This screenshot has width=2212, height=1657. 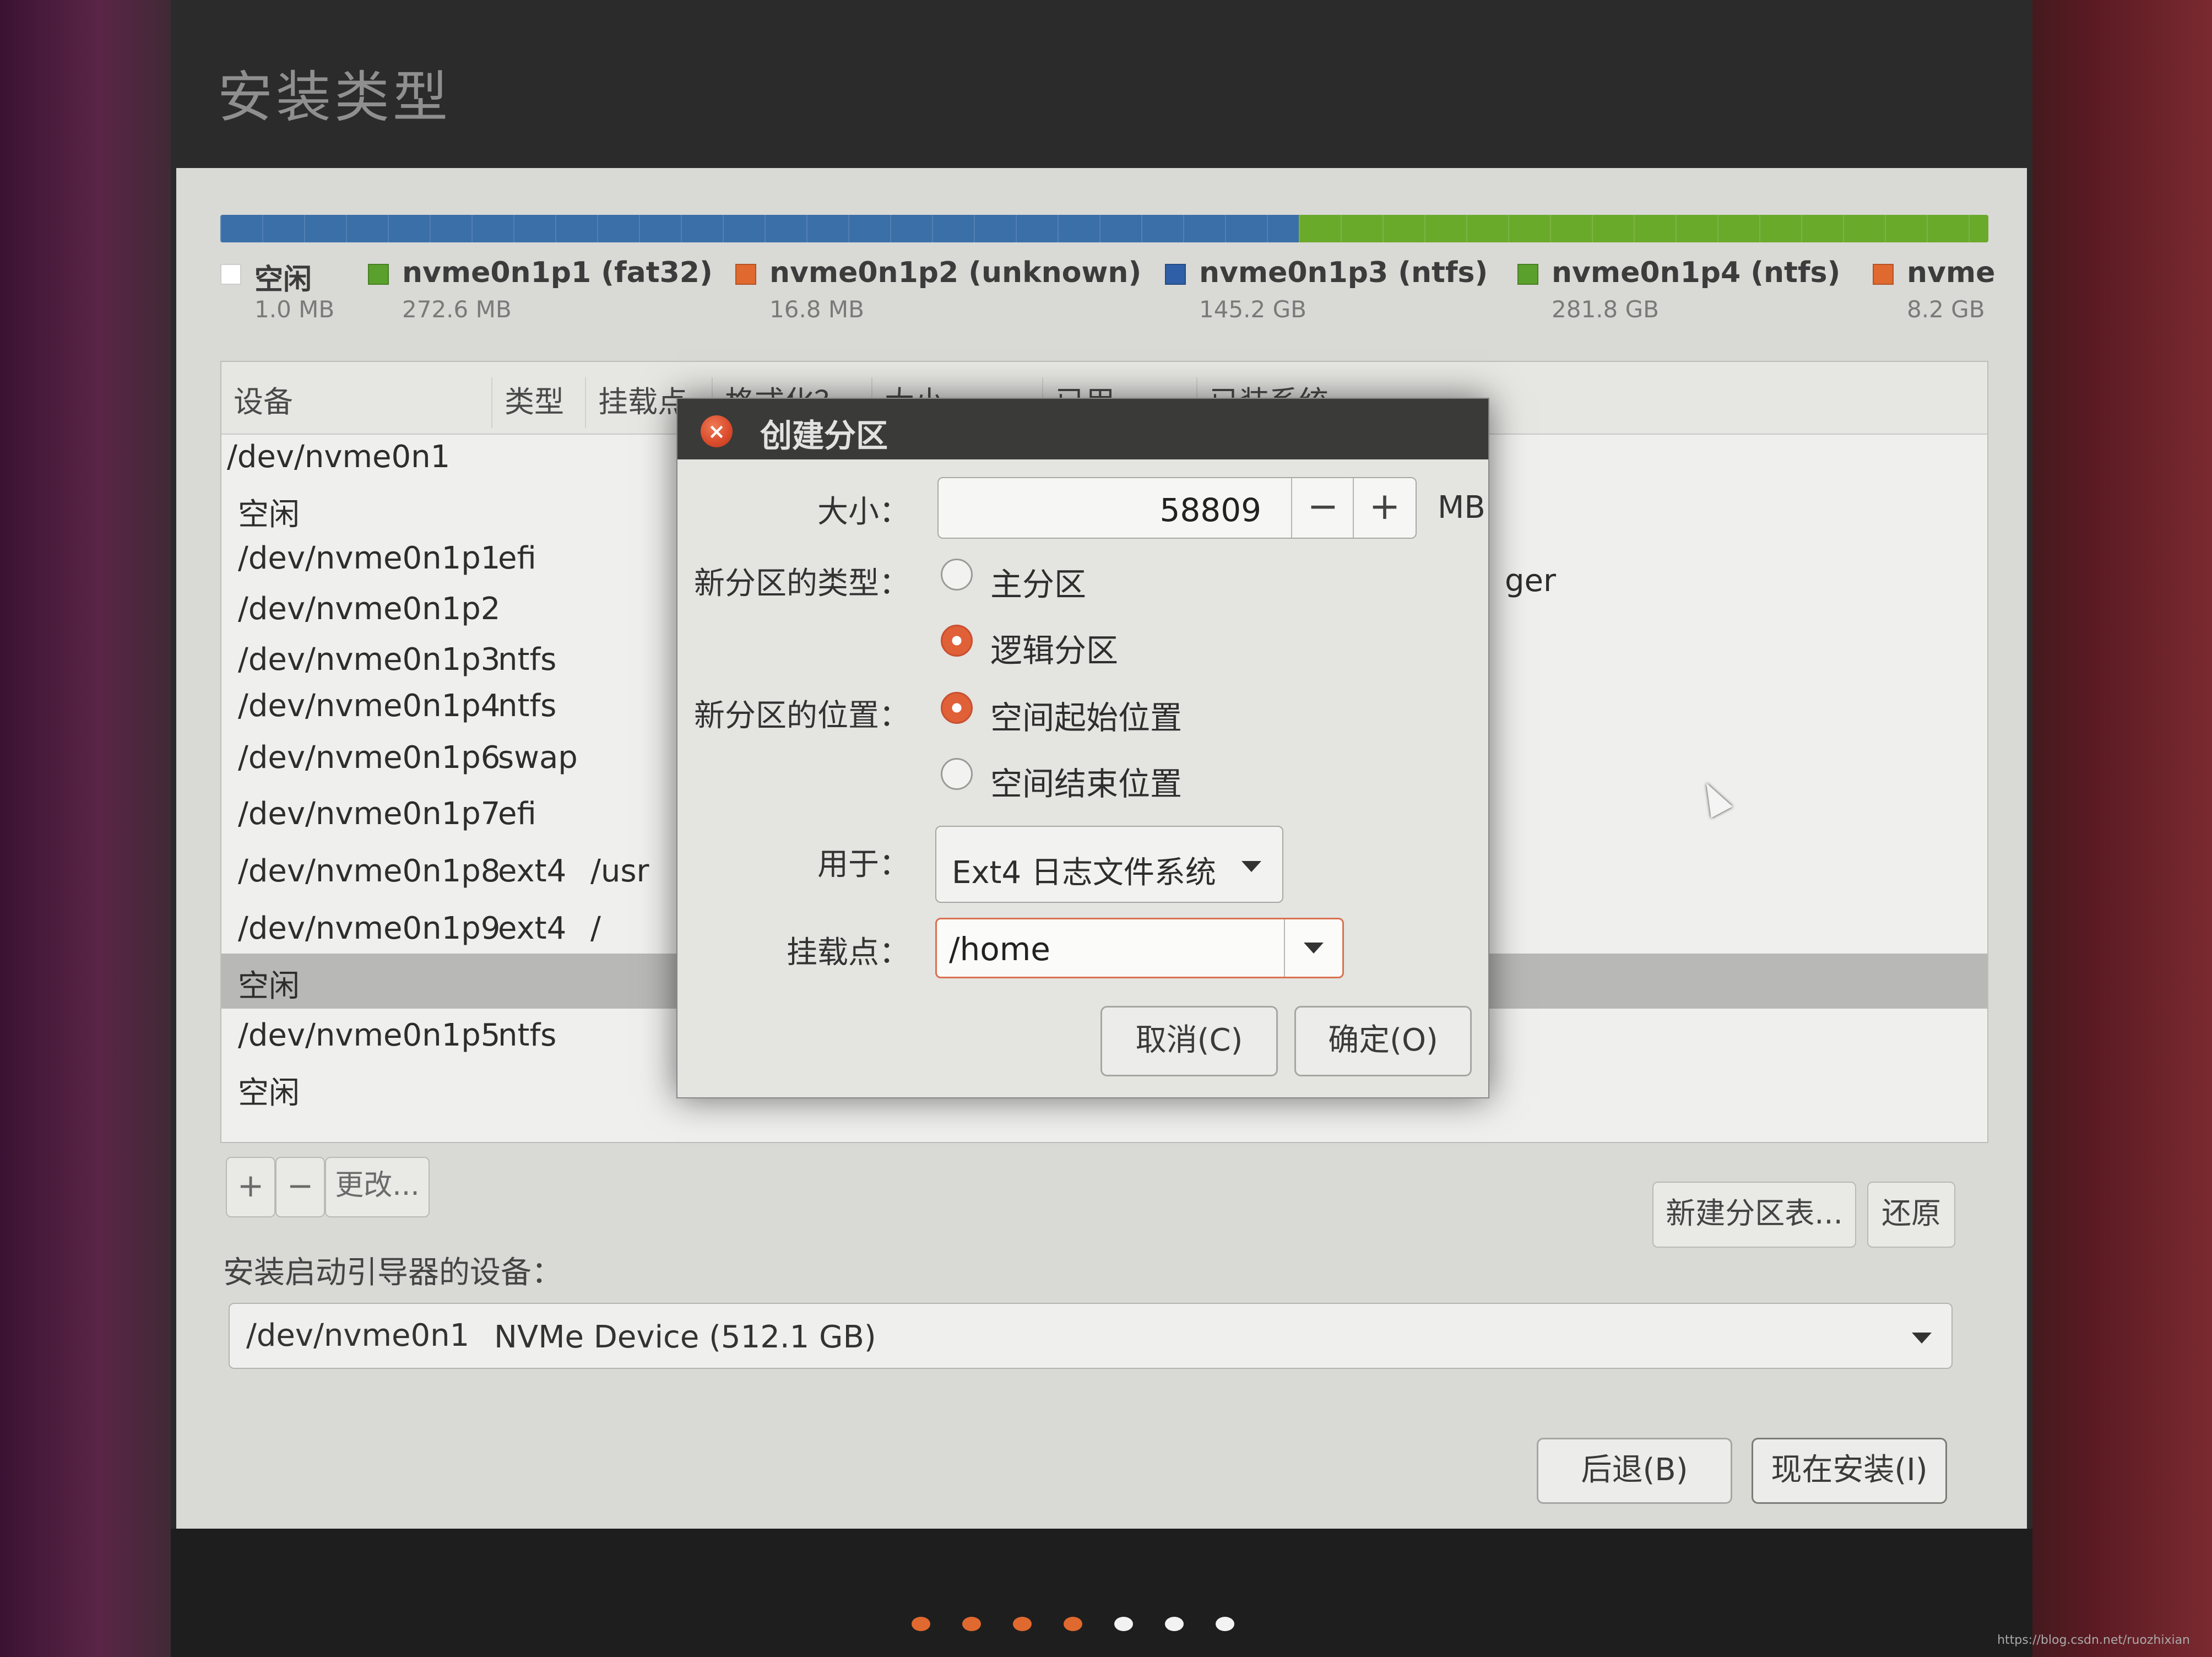 I want to click on size-value: 58809, so click(x=1210, y=510).